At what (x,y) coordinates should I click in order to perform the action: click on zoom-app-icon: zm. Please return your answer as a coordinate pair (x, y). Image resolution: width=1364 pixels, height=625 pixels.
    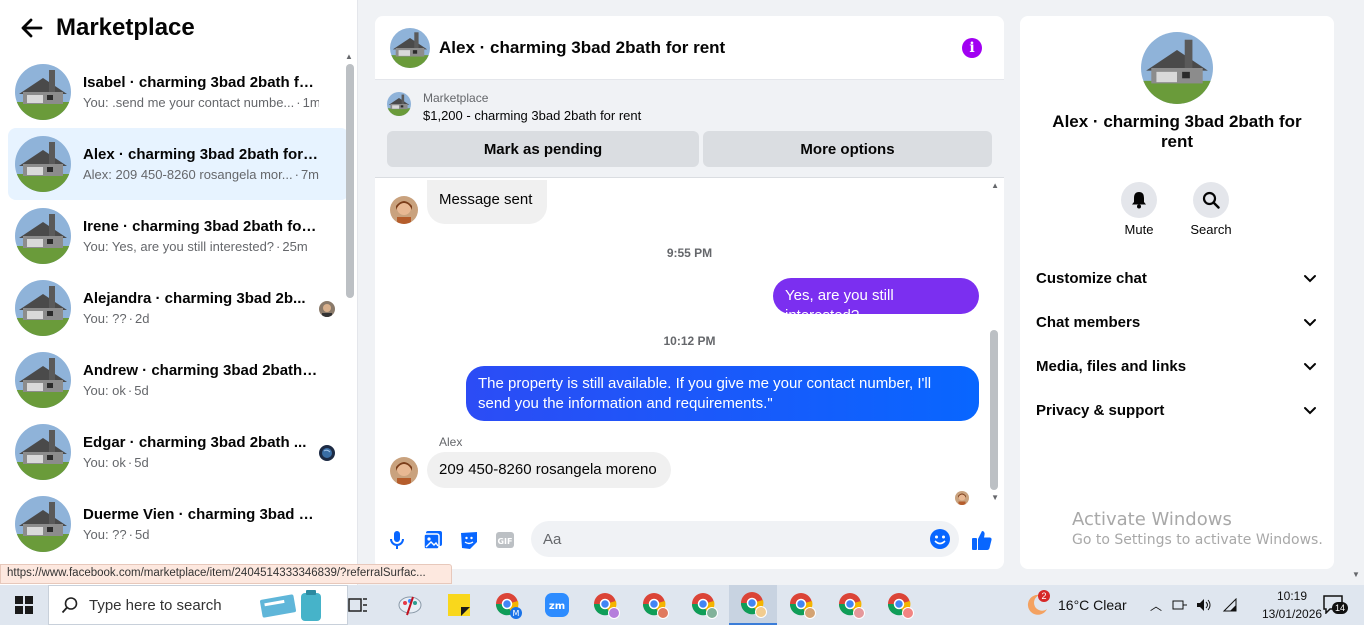
    Looking at the image, I should click on (557, 605).